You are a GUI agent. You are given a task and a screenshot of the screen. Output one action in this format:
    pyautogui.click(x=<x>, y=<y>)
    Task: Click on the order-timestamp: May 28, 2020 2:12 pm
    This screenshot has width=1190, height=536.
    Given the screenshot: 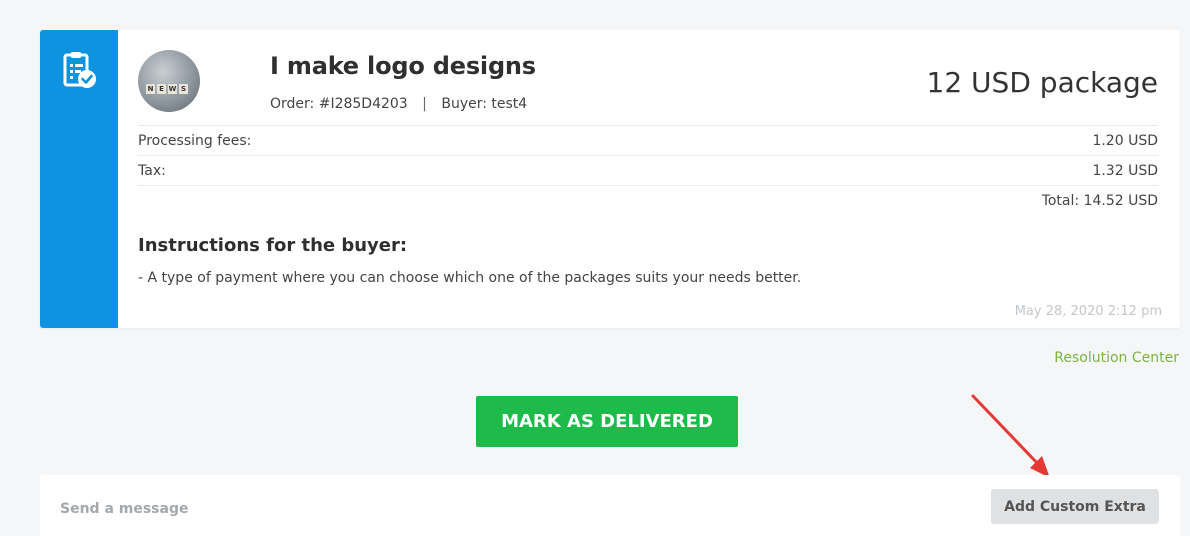 What is the action you would take?
    pyautogui.click(x=1088, y=311)
    